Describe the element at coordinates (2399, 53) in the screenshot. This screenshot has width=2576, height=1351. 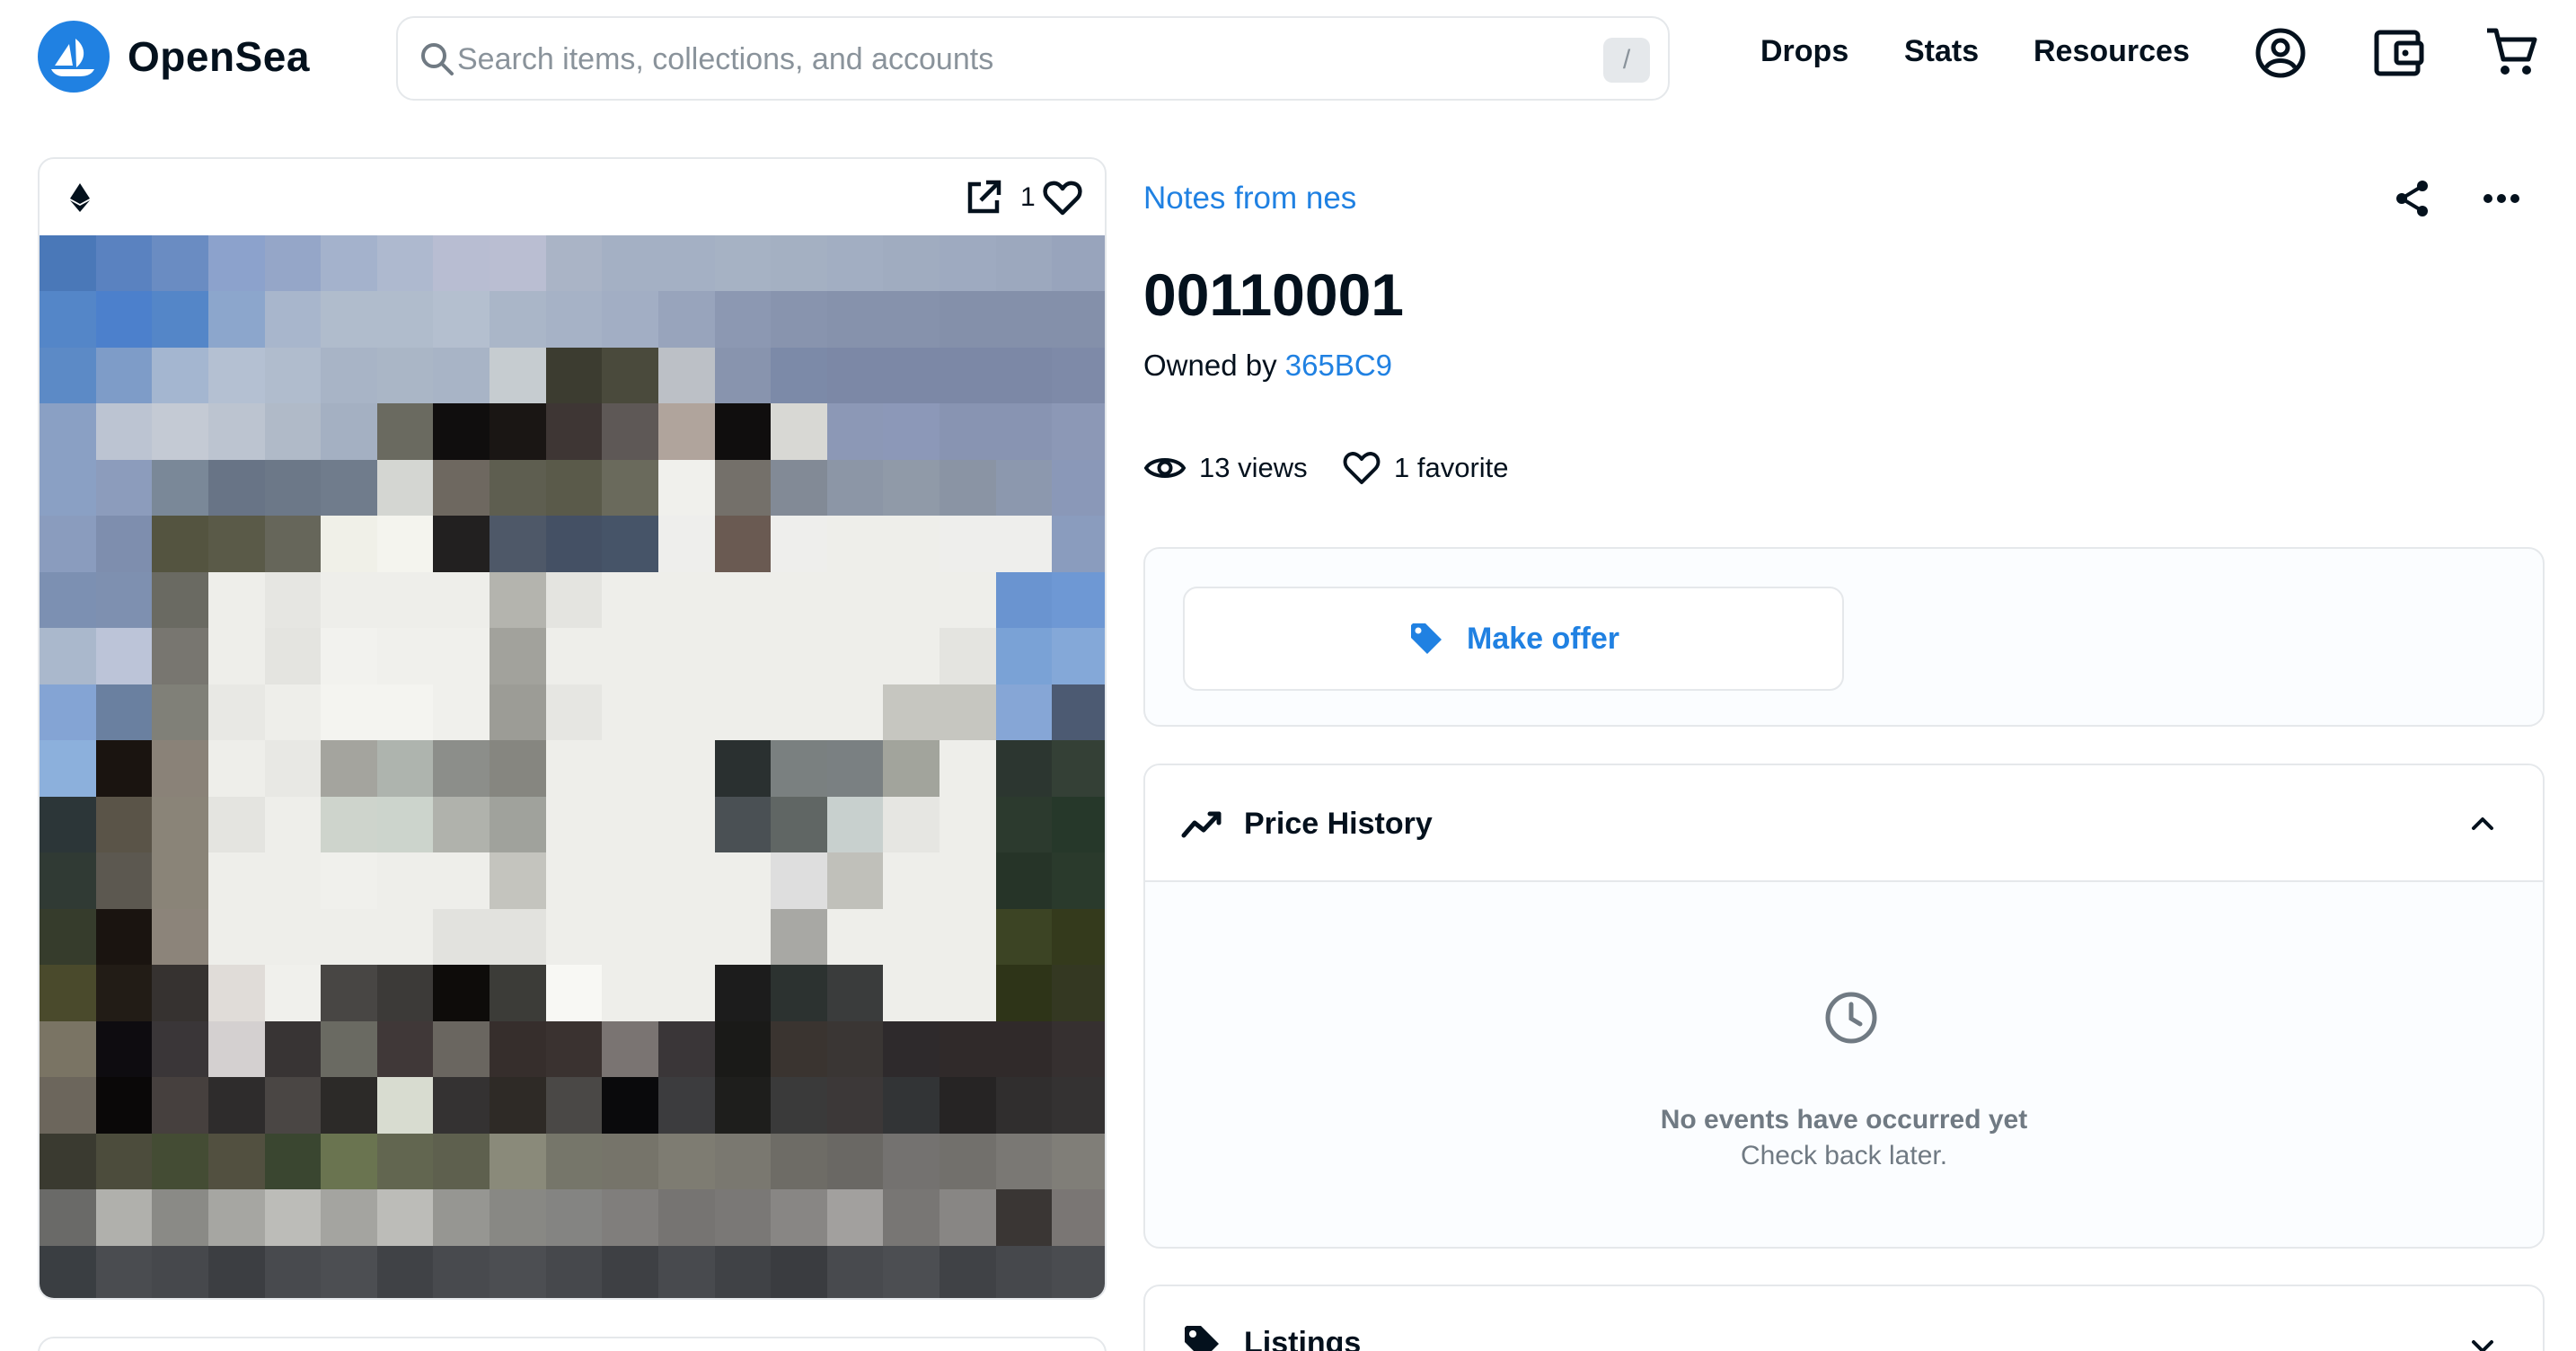
I see `wallet-icon` at that location.